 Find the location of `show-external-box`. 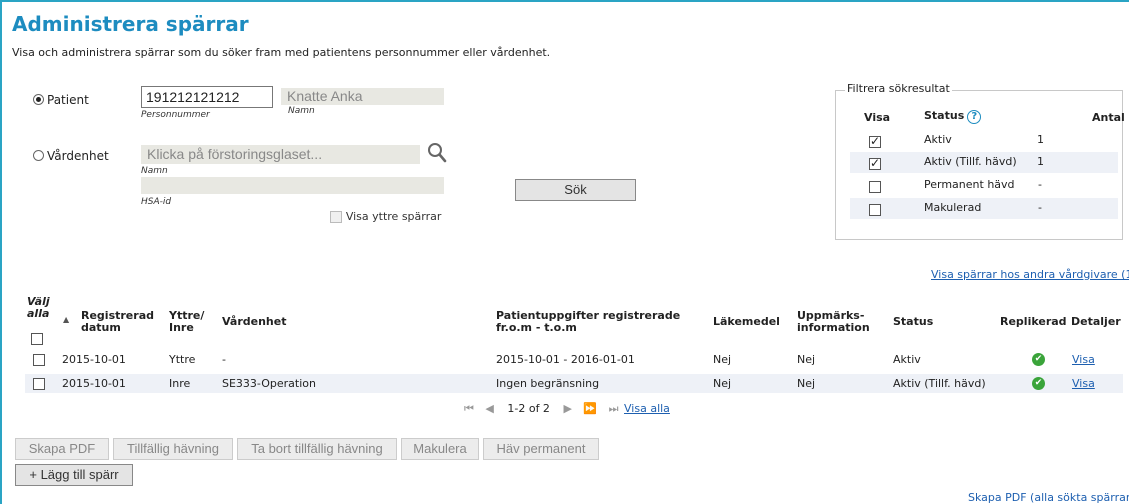

show-external-box is located at coordinates (336, 216).